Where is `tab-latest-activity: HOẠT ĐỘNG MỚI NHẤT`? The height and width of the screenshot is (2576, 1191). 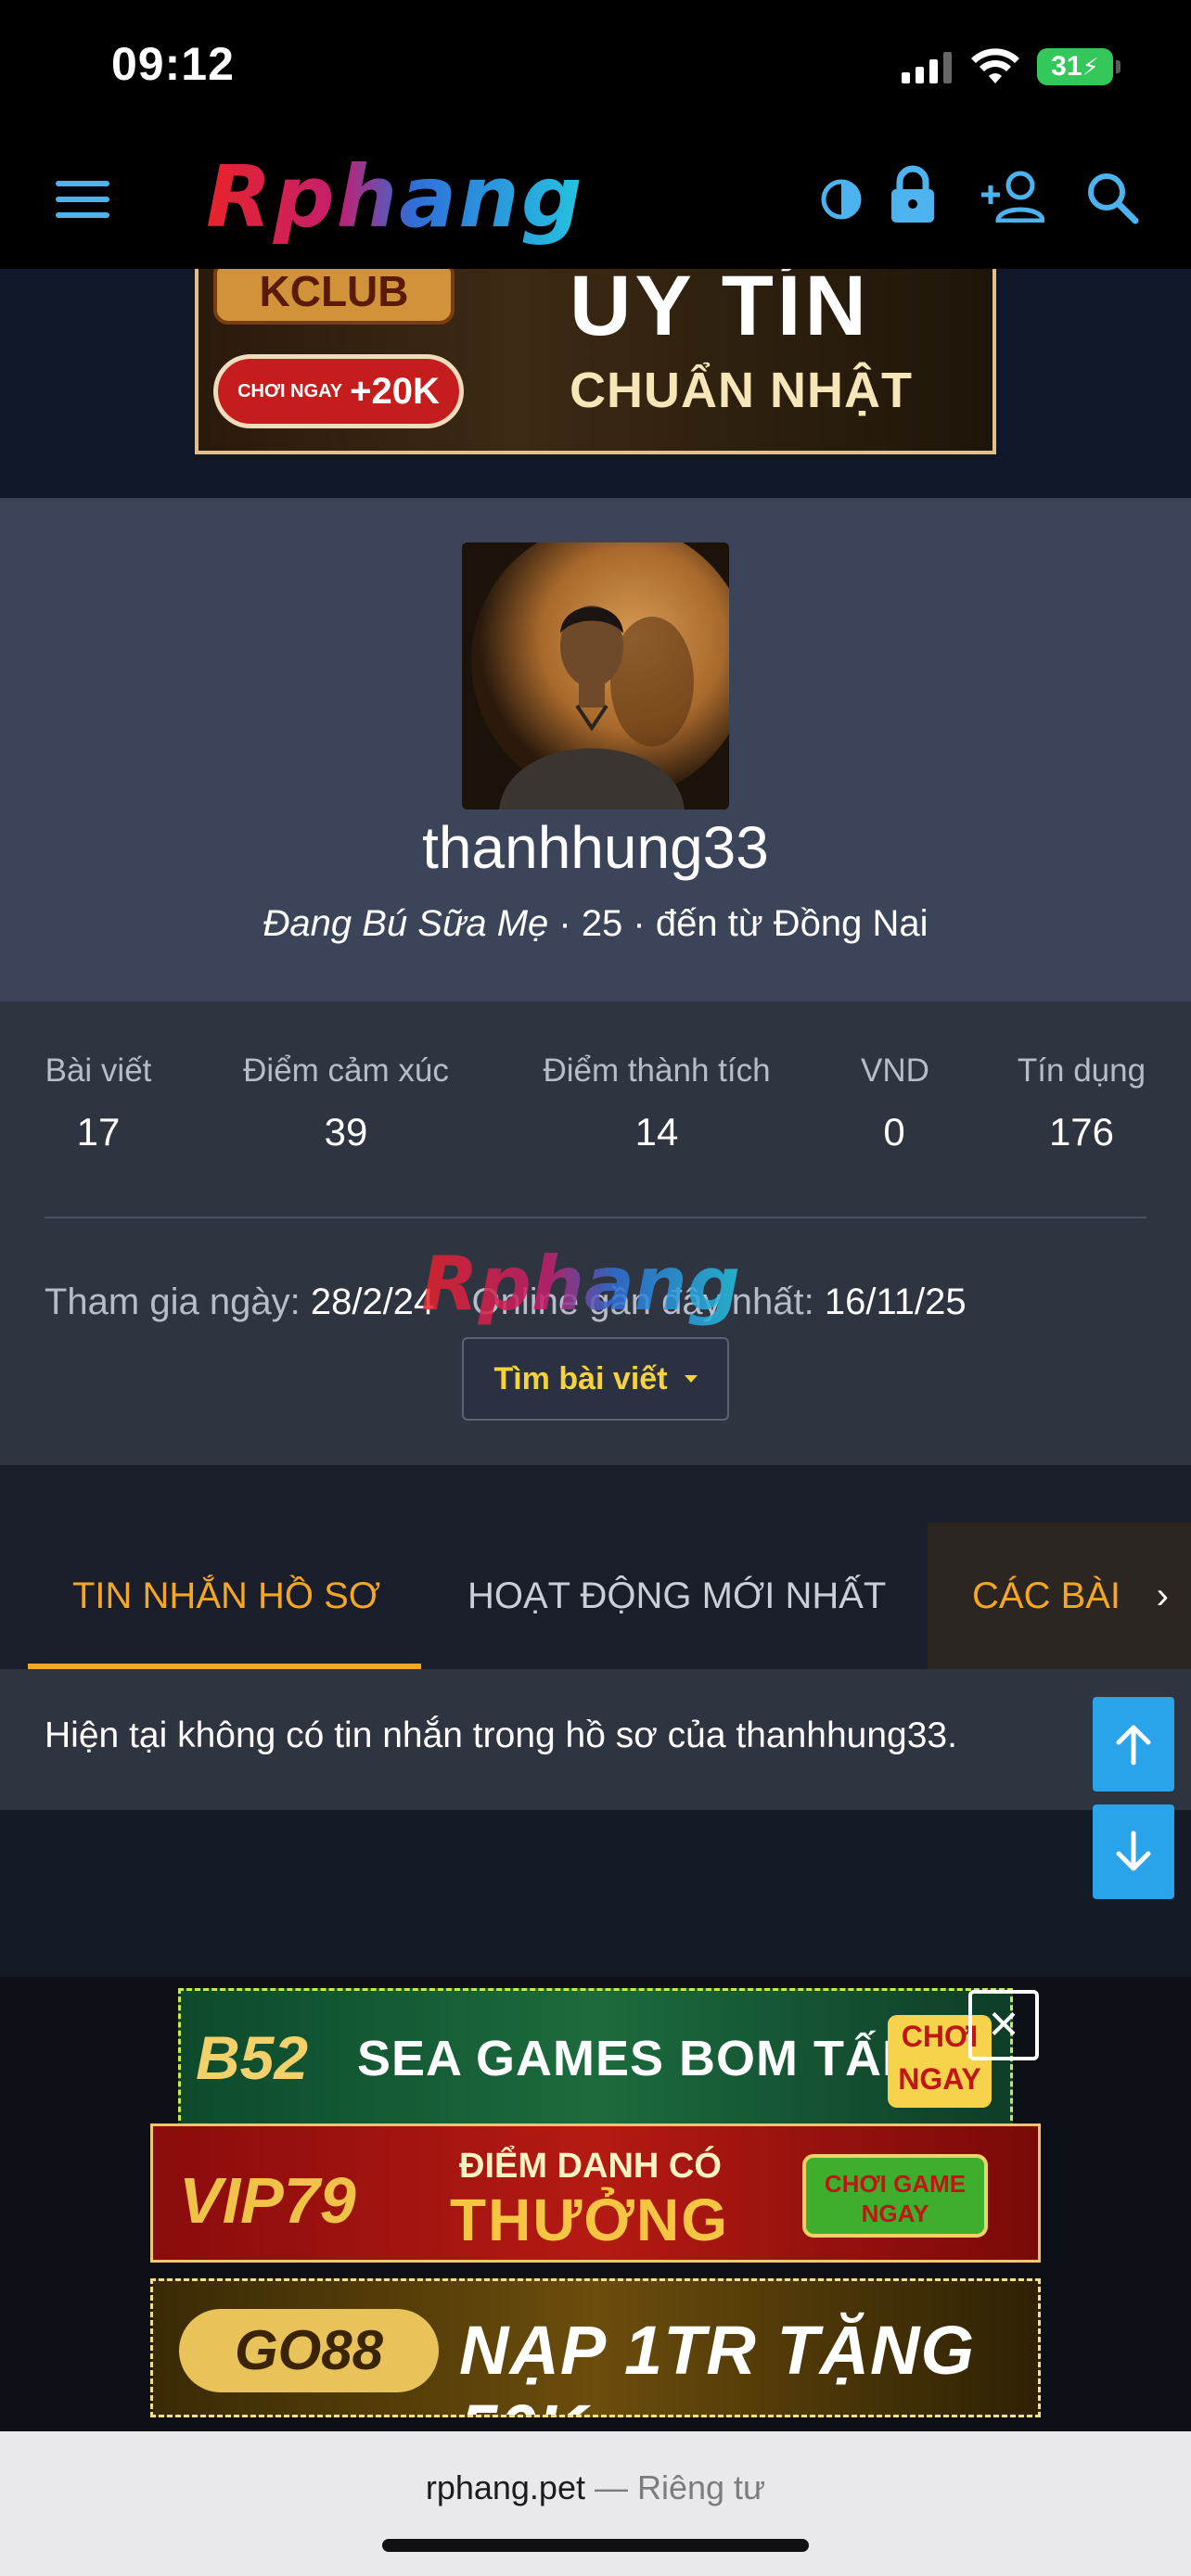
tab-latest-activity: HOẠT ĐỘNG MỚI NHẤT is located at coordinates (676, 1596).